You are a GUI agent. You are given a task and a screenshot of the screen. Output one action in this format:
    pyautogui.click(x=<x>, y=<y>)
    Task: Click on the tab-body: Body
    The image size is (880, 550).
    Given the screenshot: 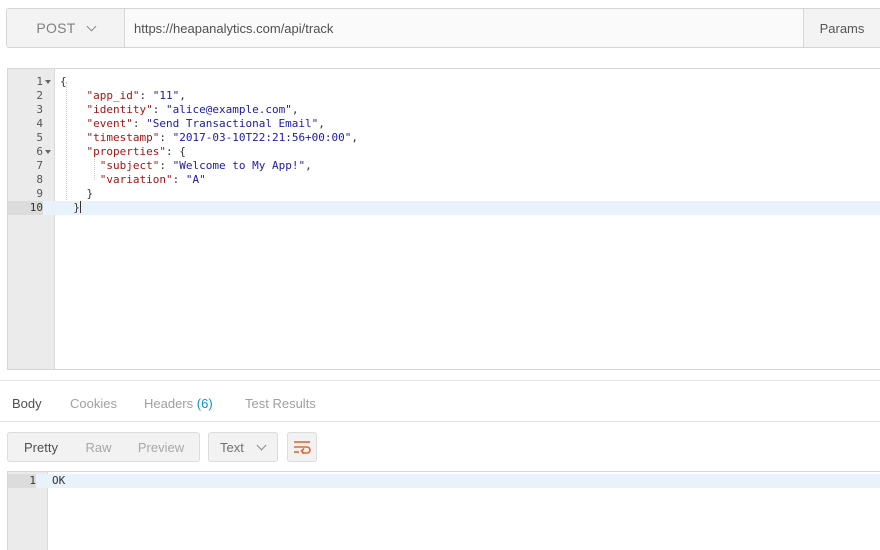 What is the action you would take?
    pyautogui.click(x=27, y=403)
    